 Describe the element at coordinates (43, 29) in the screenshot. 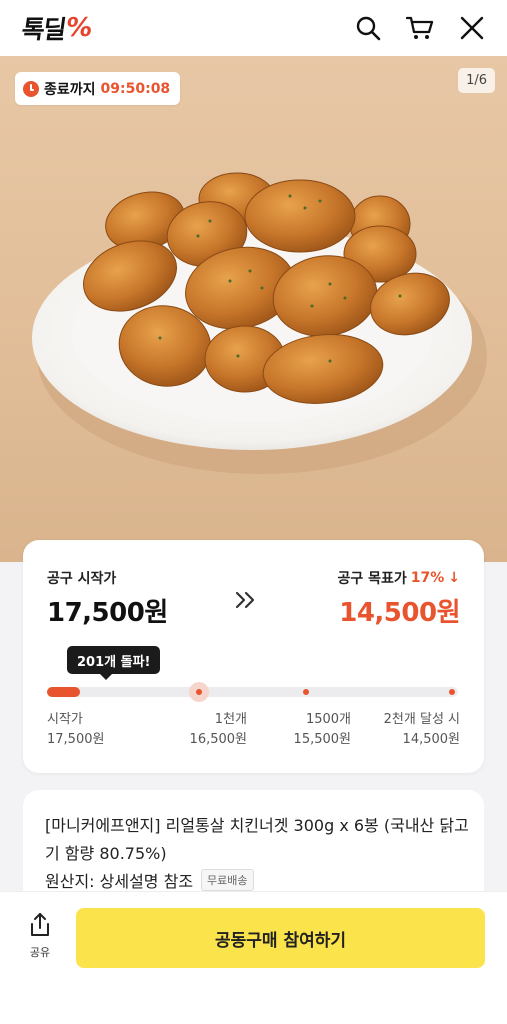

I see `logo-text: 톡딜` at that location.